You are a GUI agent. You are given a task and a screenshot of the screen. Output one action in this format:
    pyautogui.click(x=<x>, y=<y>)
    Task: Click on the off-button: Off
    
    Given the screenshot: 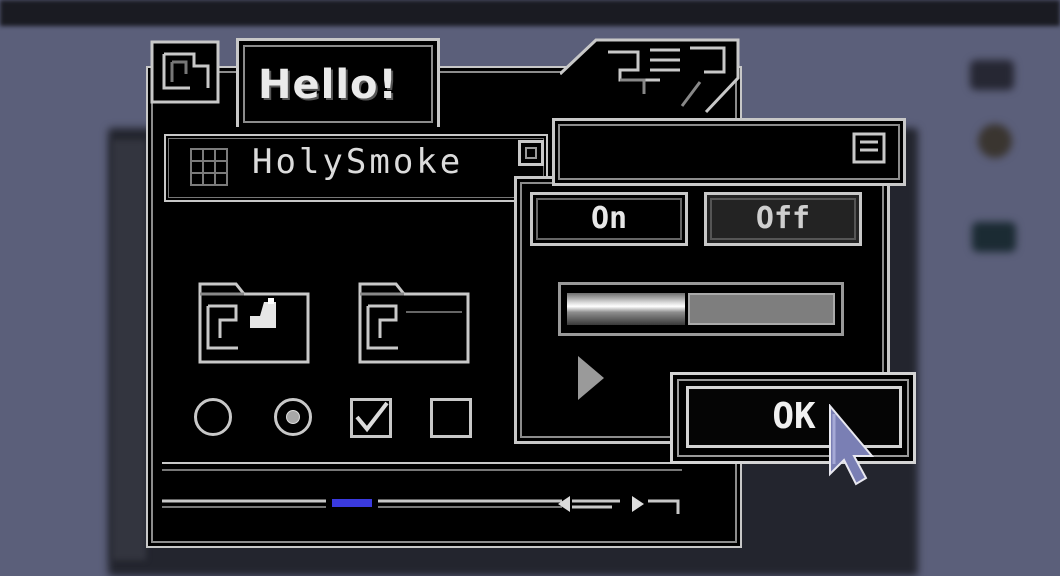 What is the action you would take?
    pyautogui.click(x=783, y=219)
    